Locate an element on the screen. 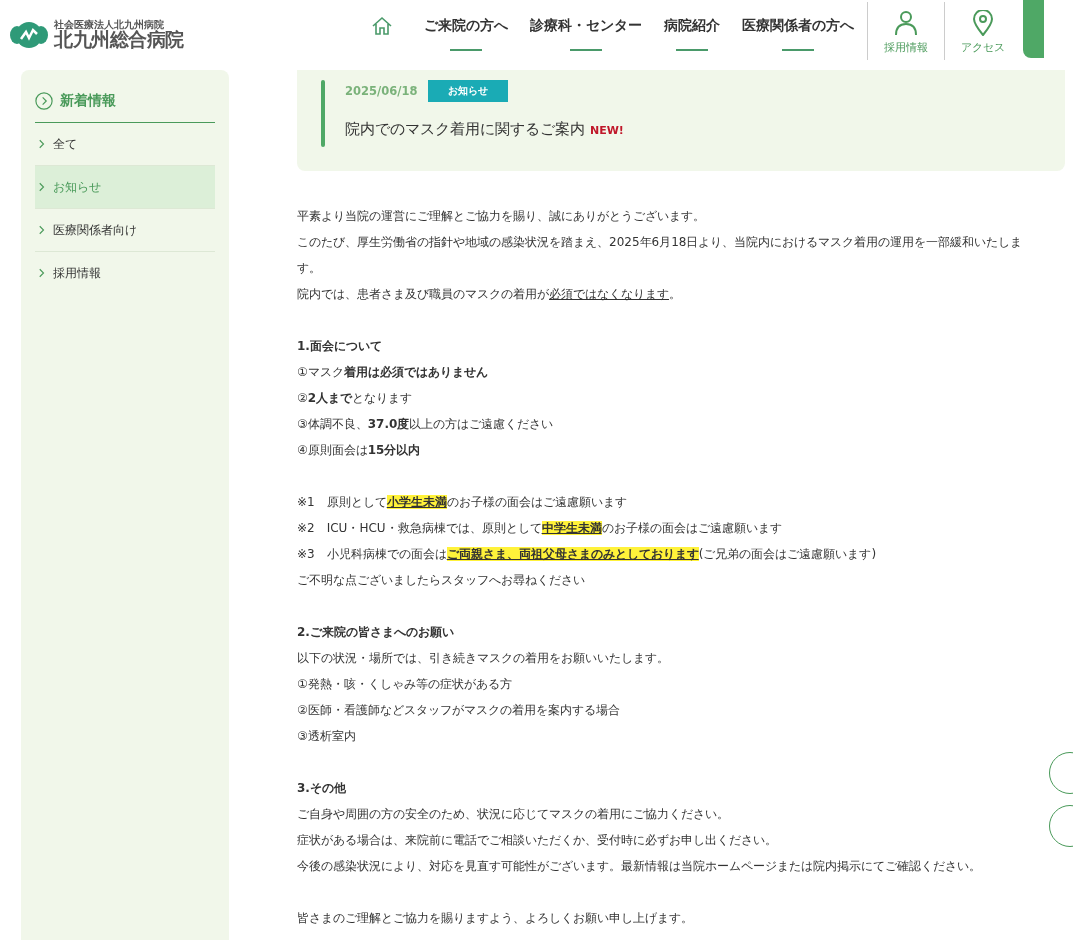 Image resolution: width=1073 pixels, height=940 pixels. body-text: ③透析室内 is located at coordinates (326, 736).